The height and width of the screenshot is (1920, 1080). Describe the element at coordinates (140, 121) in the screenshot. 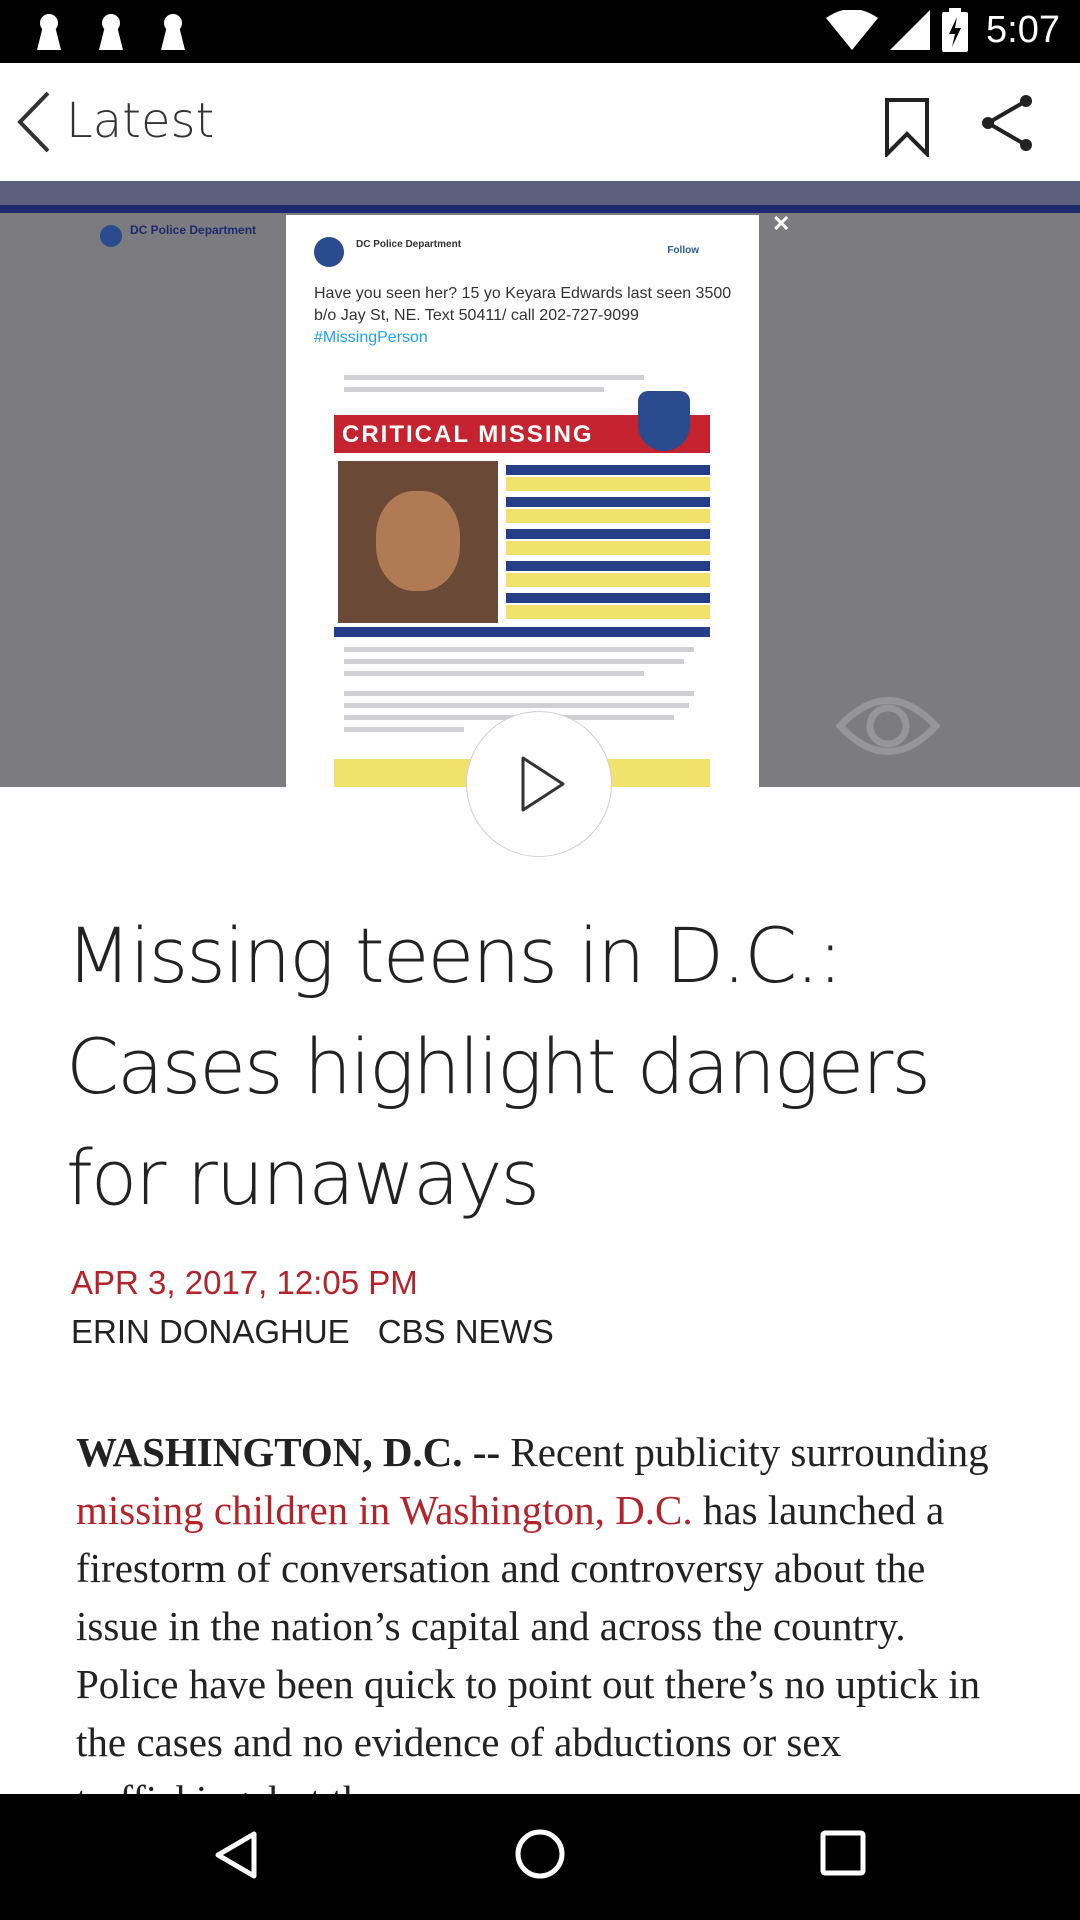

I see `back-label: Latest` at that location.